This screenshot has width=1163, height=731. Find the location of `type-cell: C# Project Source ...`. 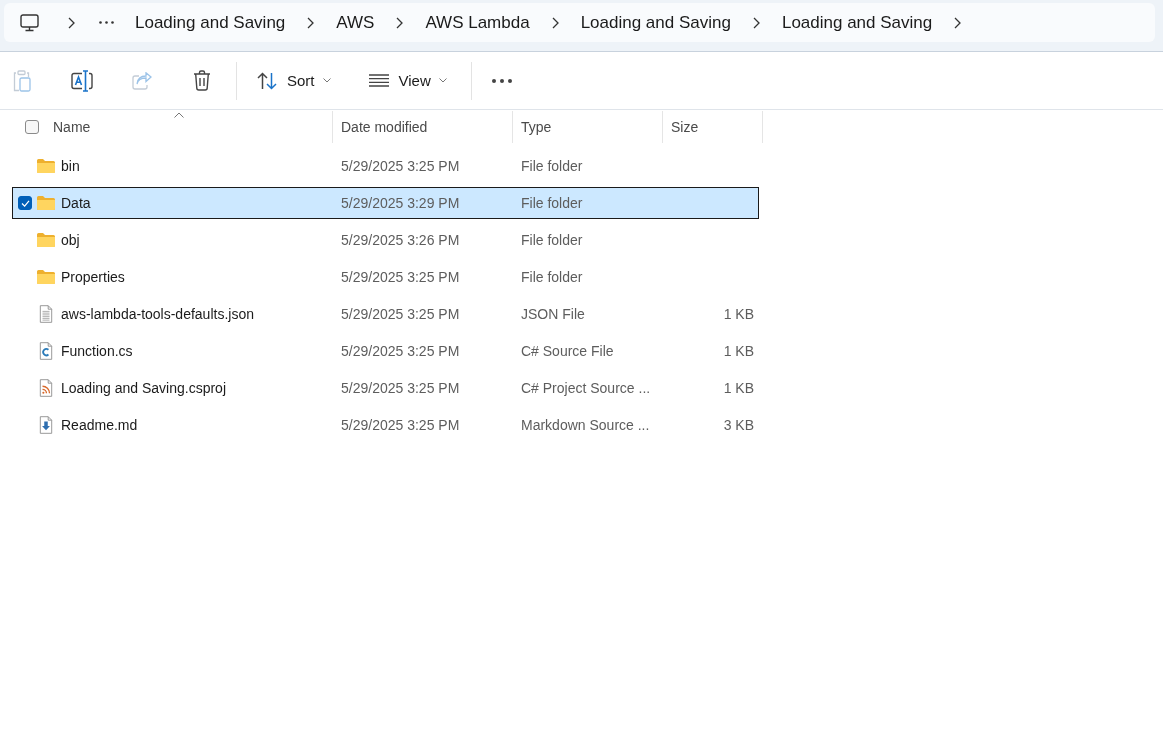

type-cell: C# Project Source ... is located at coordinates (586, 388).